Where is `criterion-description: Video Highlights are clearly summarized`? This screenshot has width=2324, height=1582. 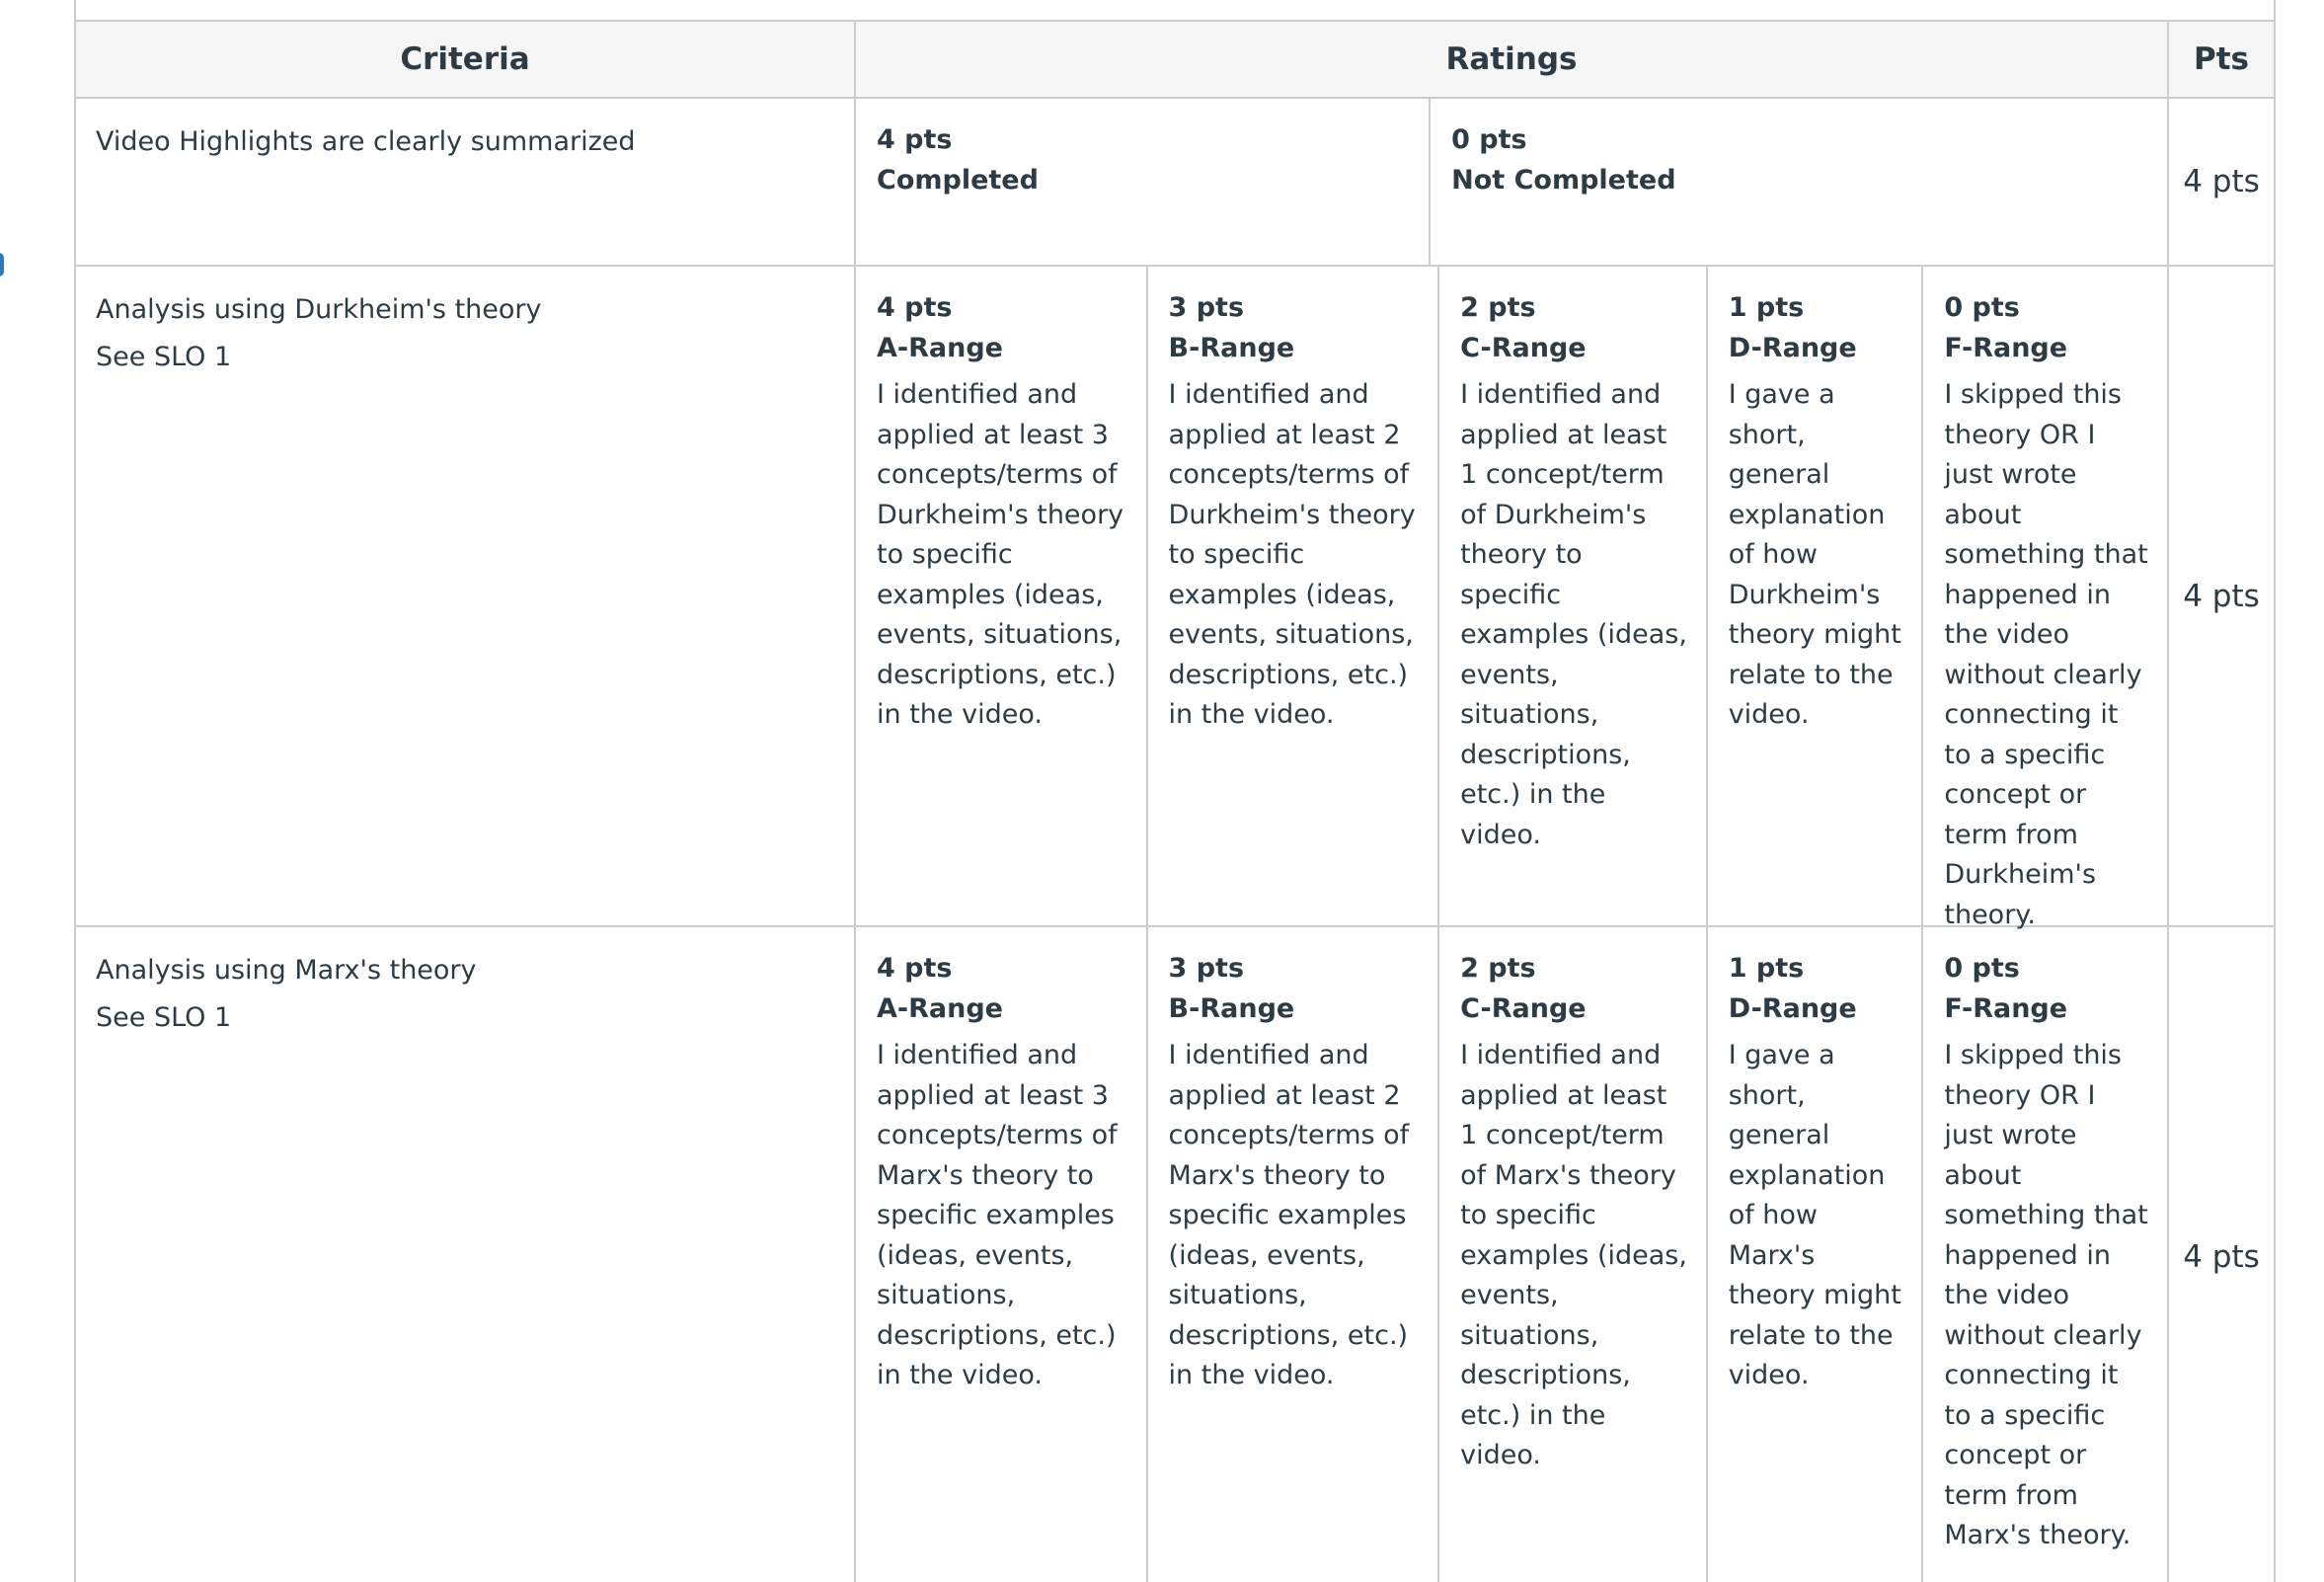 criterion-description: Video Highlights are clearly summarized is located at coordinates (366, 141).